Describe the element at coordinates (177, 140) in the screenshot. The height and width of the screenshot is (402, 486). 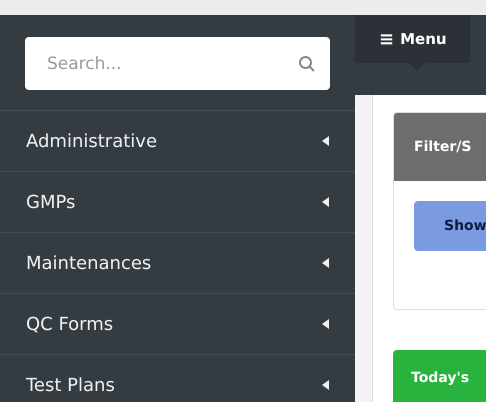
I see `sidebar-item: Administrative` at that location.